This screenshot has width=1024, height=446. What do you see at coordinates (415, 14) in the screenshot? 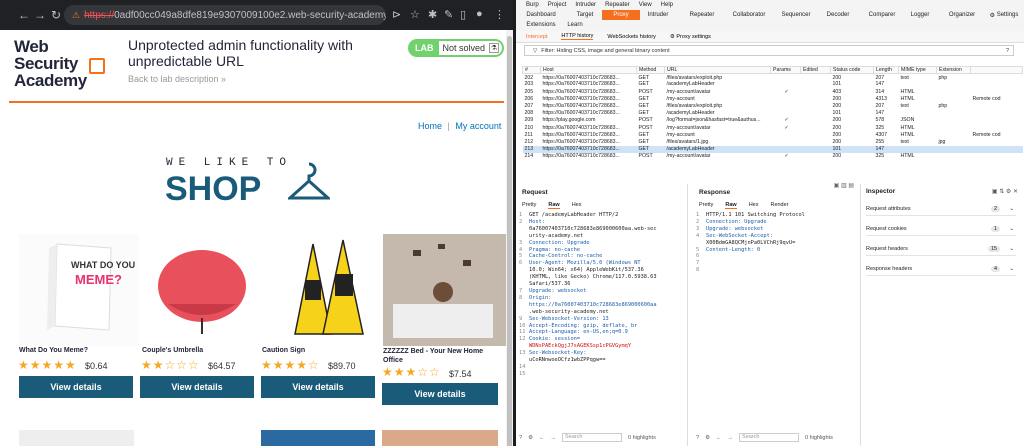
I see `bookmark-star-icon: ☆` at bounding box center [415, 14].